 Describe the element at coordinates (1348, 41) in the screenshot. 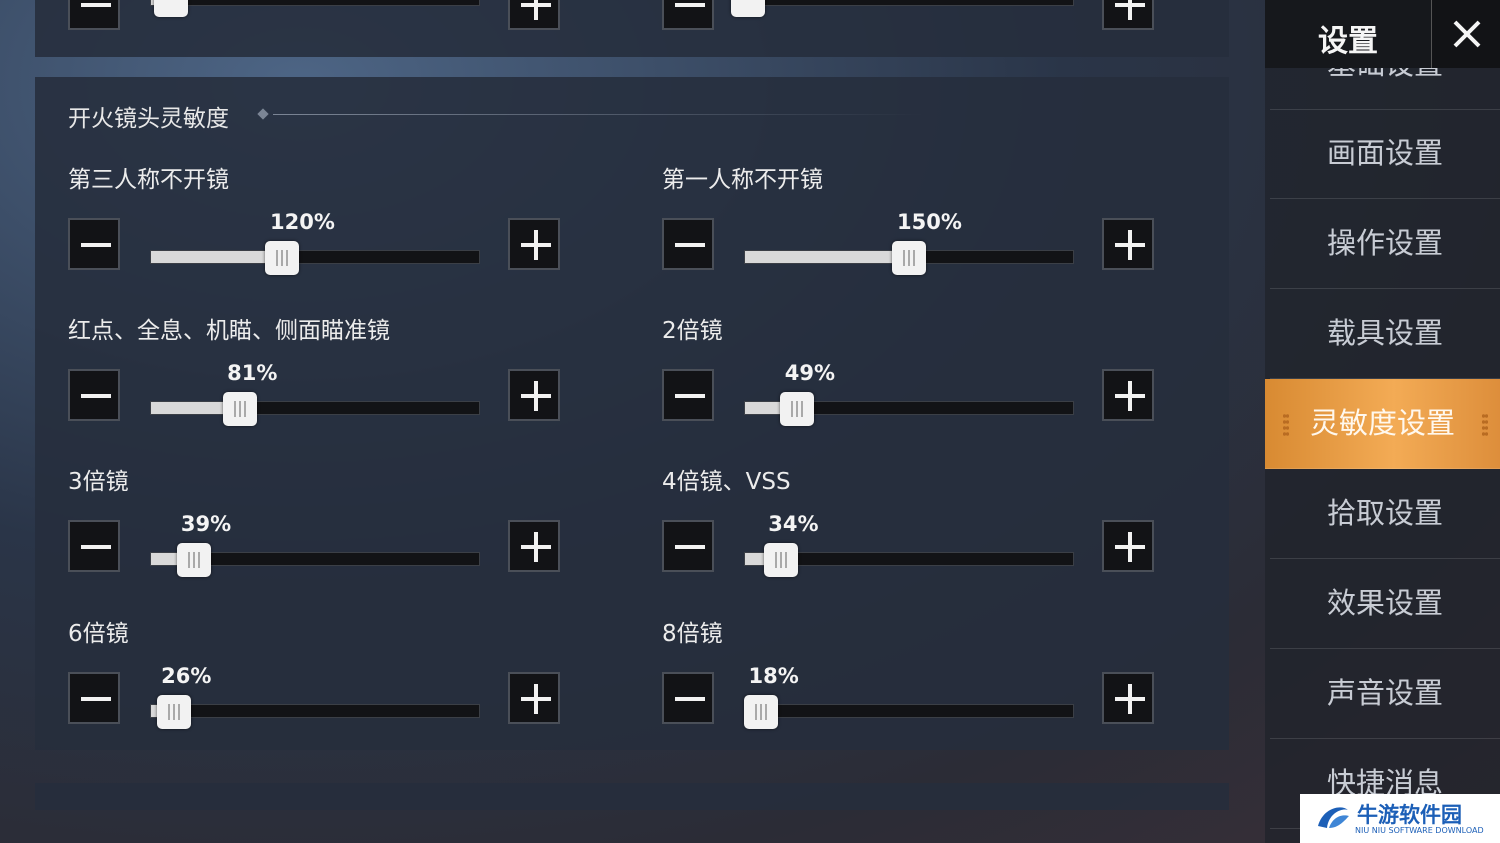

I see `sidebar-title: 设置` at that location.